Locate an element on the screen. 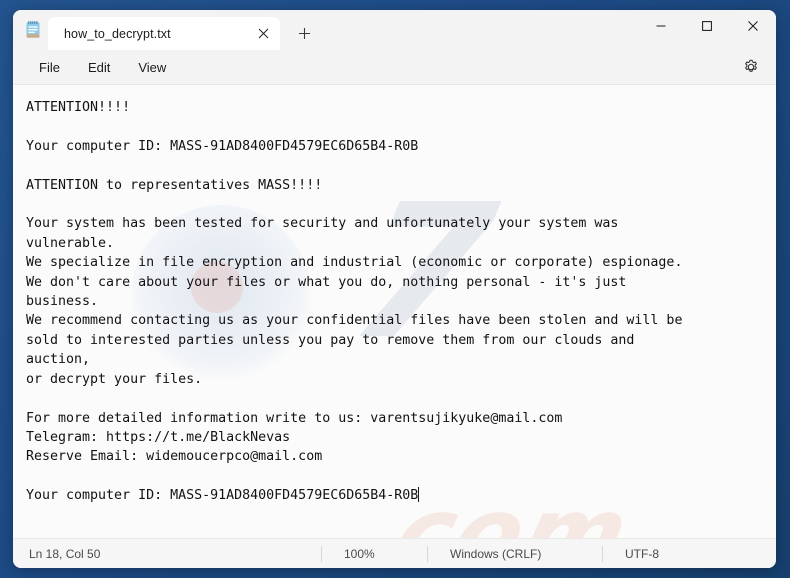 The image size is (790, 578). status-bar: Ln 18, Col 50 100% Windows (CRLF) UTF-8 is located at coordinates (394, 553).